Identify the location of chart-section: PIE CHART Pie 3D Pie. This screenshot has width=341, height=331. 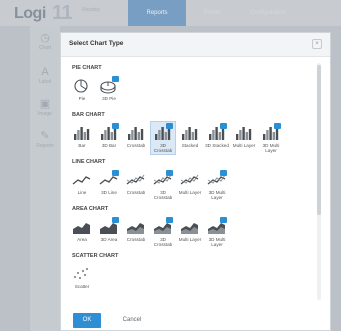
(192, 86).